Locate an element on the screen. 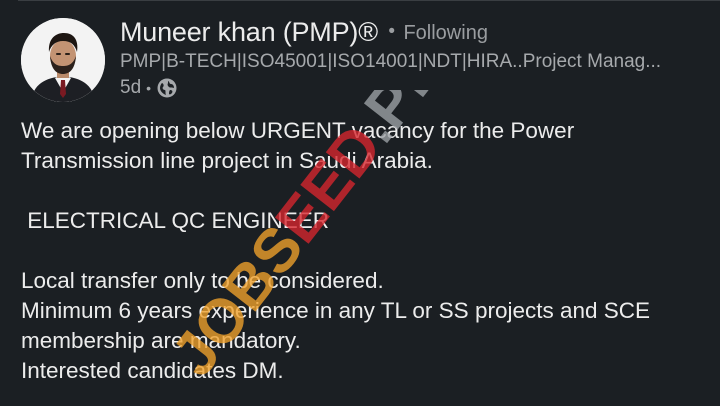 The height and width of the screenshot is (406, 720). globe-icon is located at coordinates (167, 88).